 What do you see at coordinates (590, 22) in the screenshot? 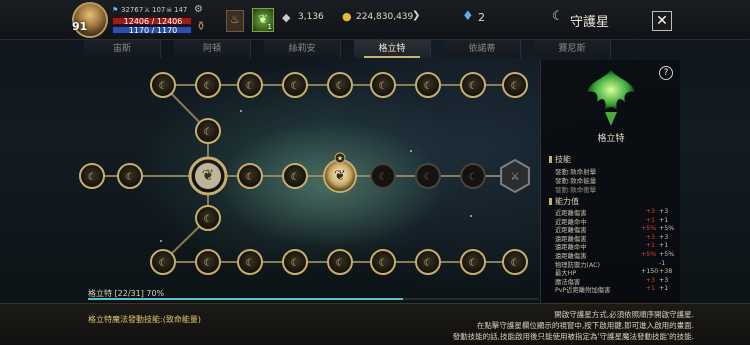
I see `page-title: 守護星` at bounding box center [590, 22].